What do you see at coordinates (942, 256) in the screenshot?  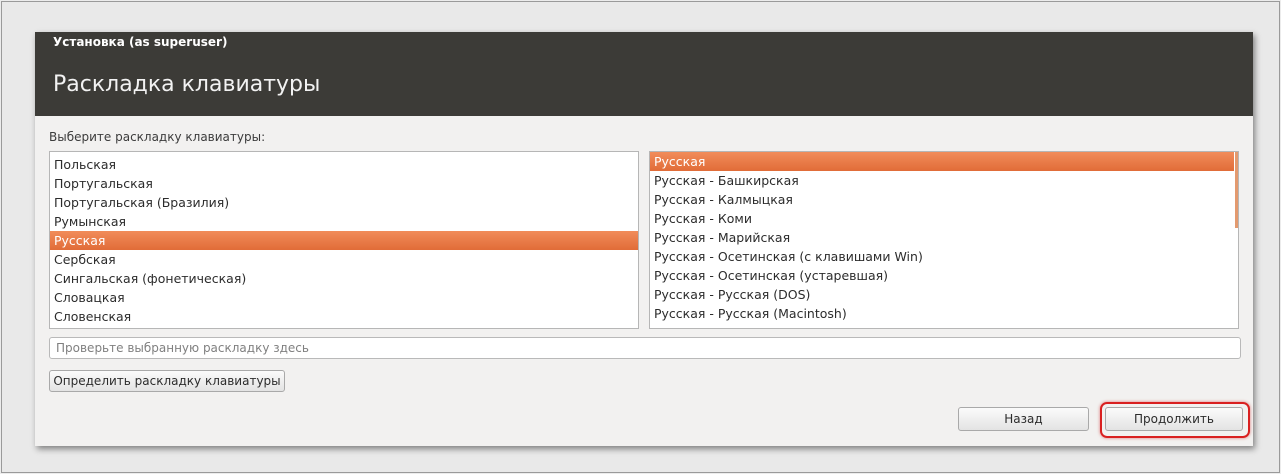 I see `list-item: Русская - Осетинская (с клавишами Win)` at bounding box center [942, 256].